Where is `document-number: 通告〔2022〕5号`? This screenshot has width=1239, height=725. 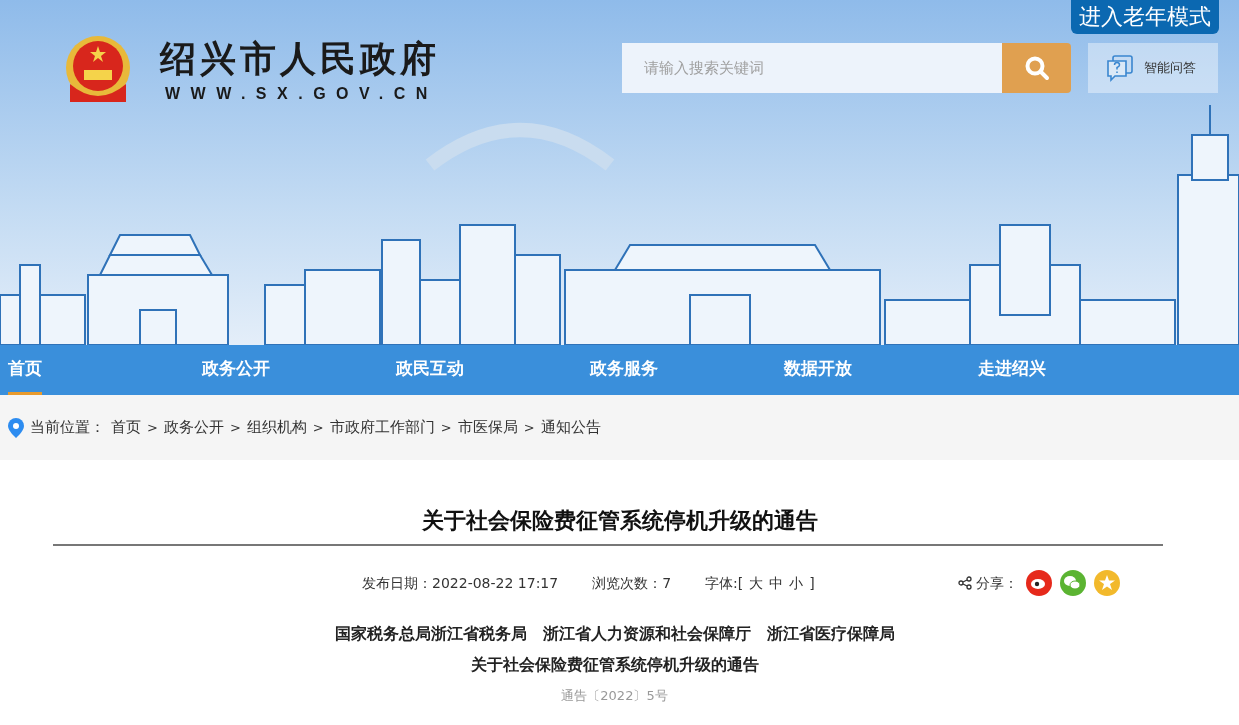
document-number: 通告〔2022〕5号 is located at coordinates (614, 696).